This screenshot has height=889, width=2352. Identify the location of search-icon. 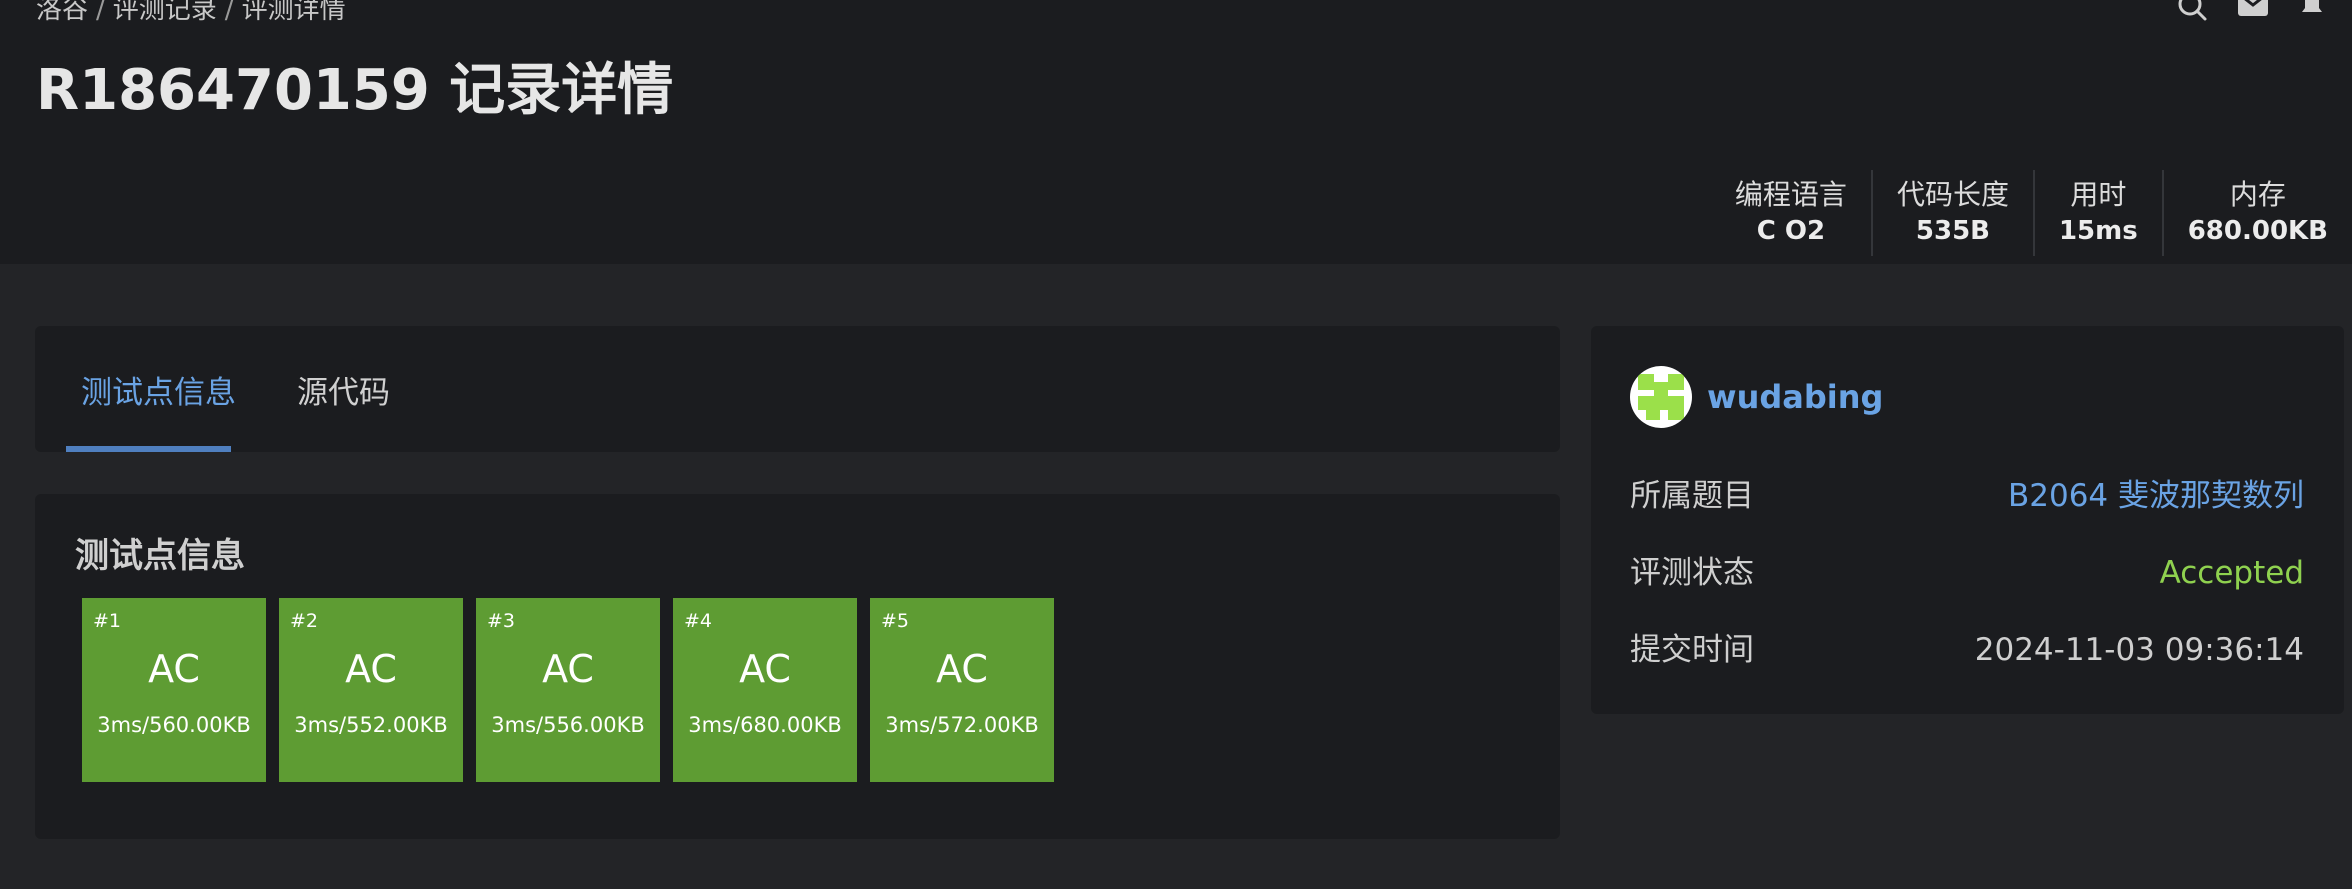
(2193, 11).